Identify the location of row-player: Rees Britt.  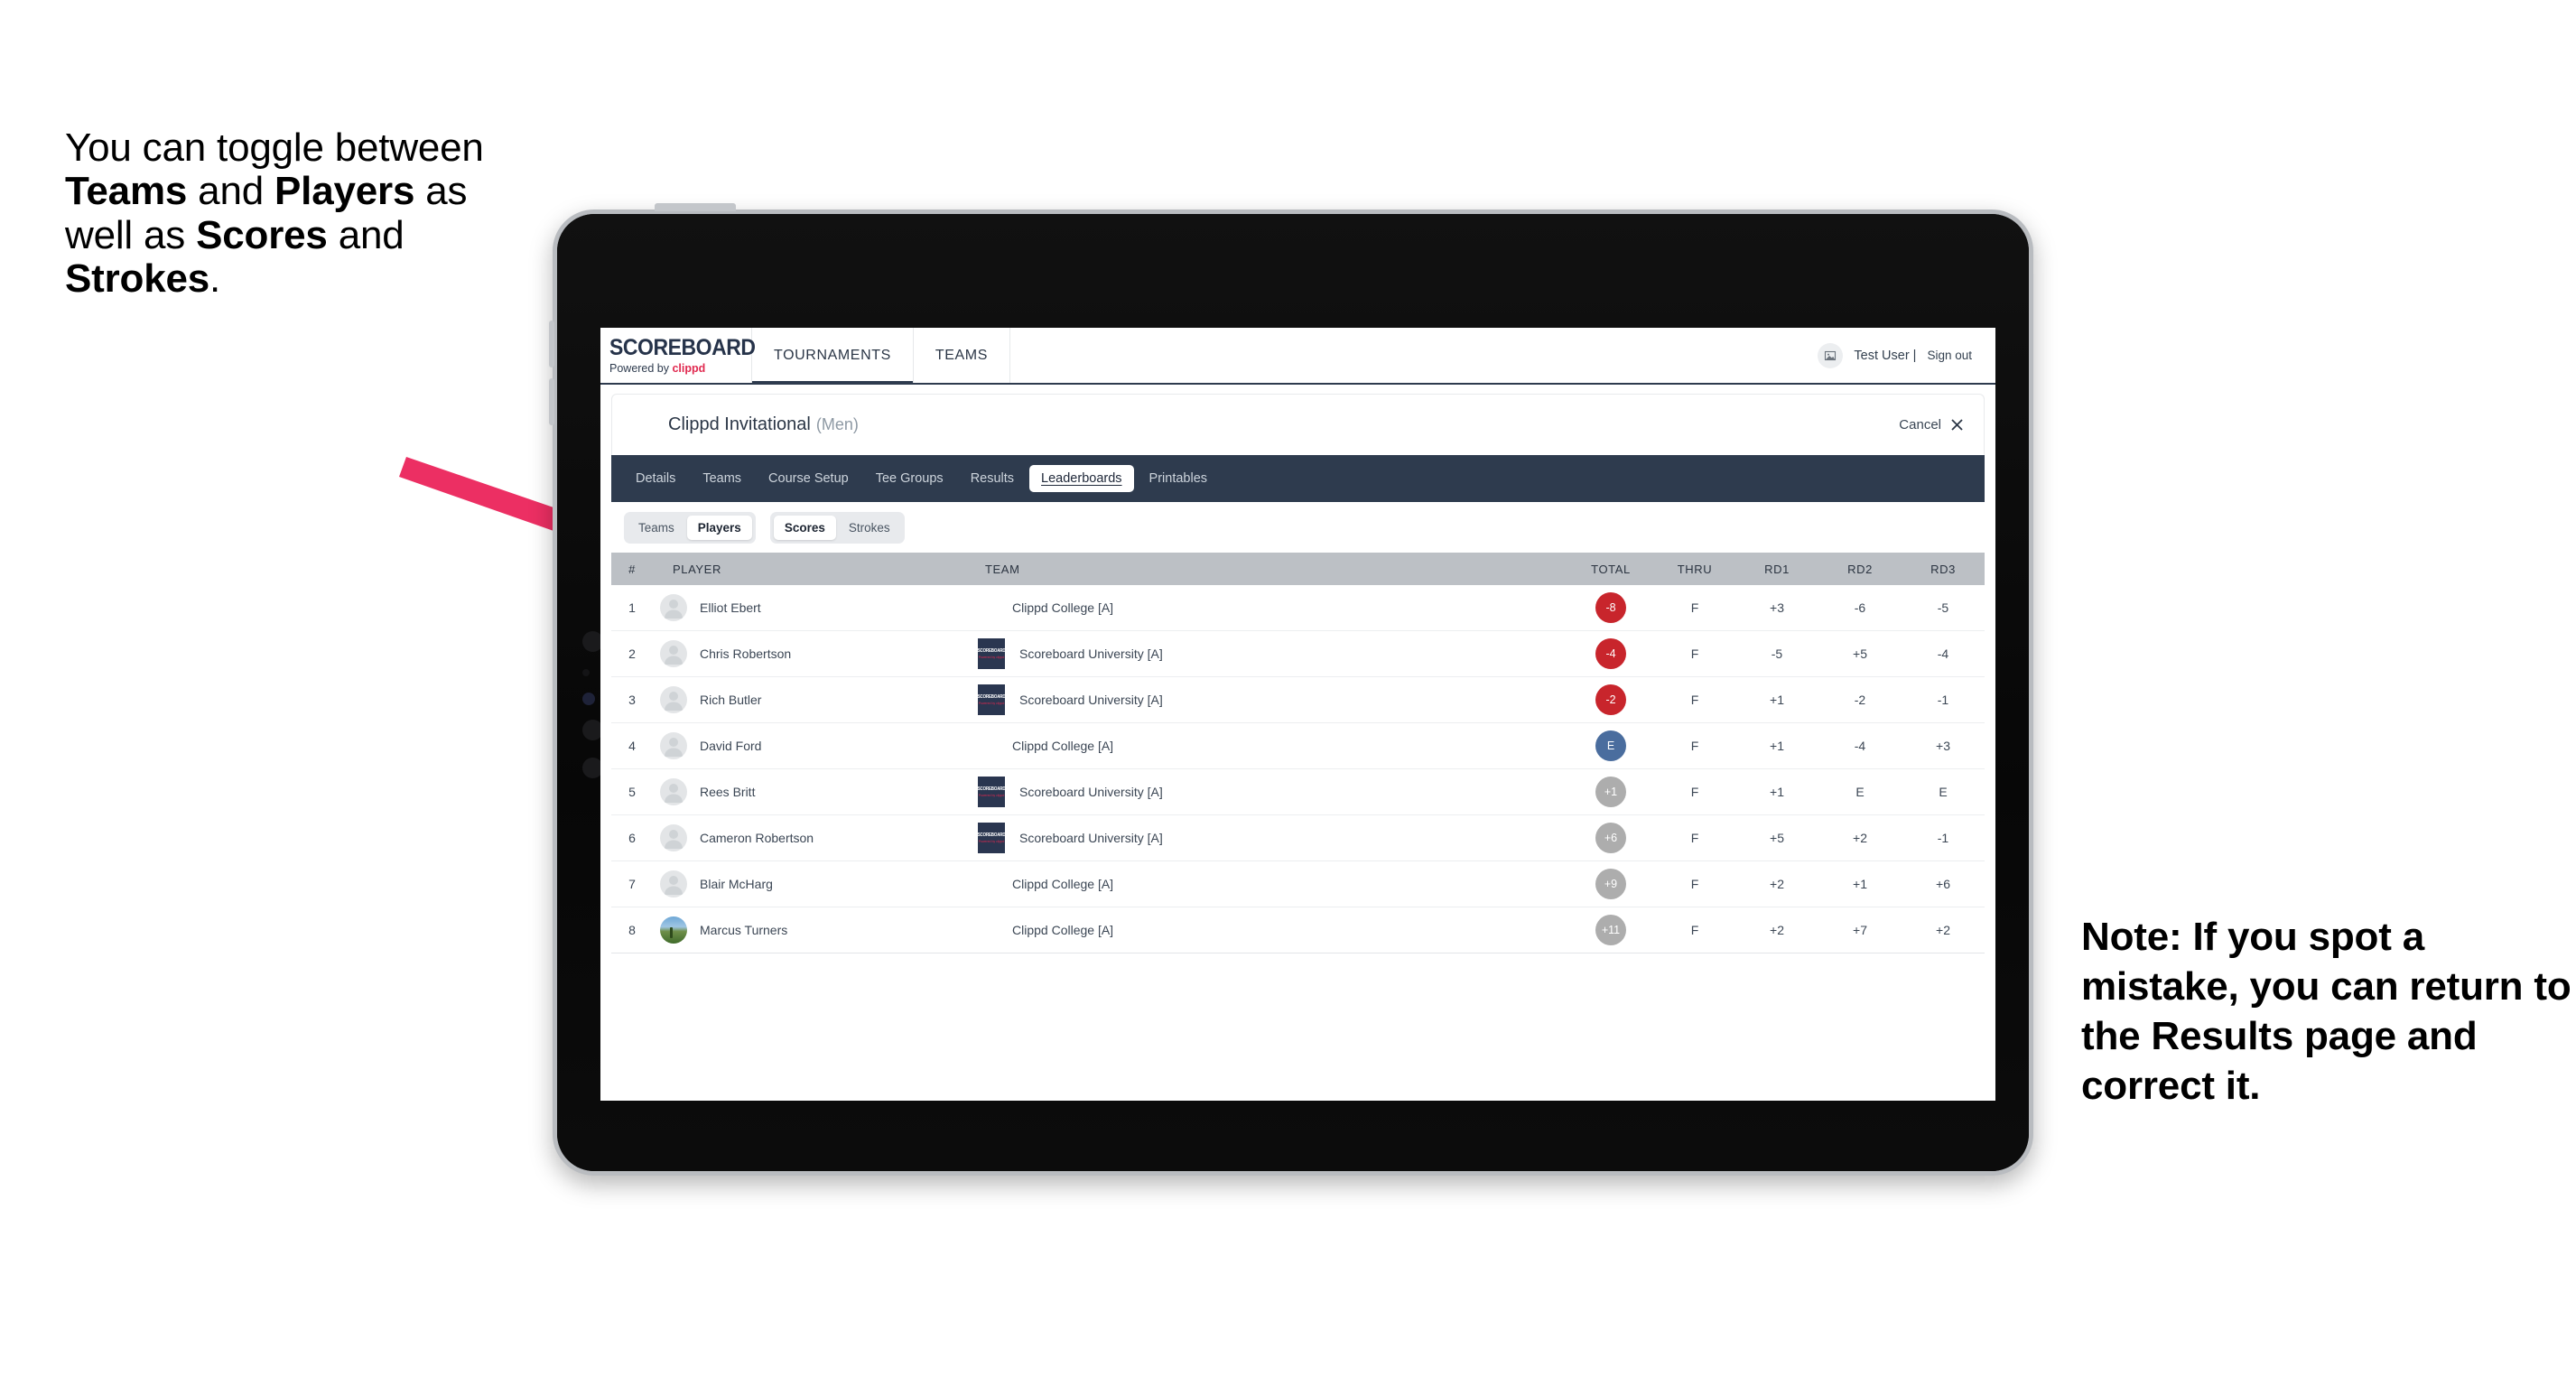
(815, 791).